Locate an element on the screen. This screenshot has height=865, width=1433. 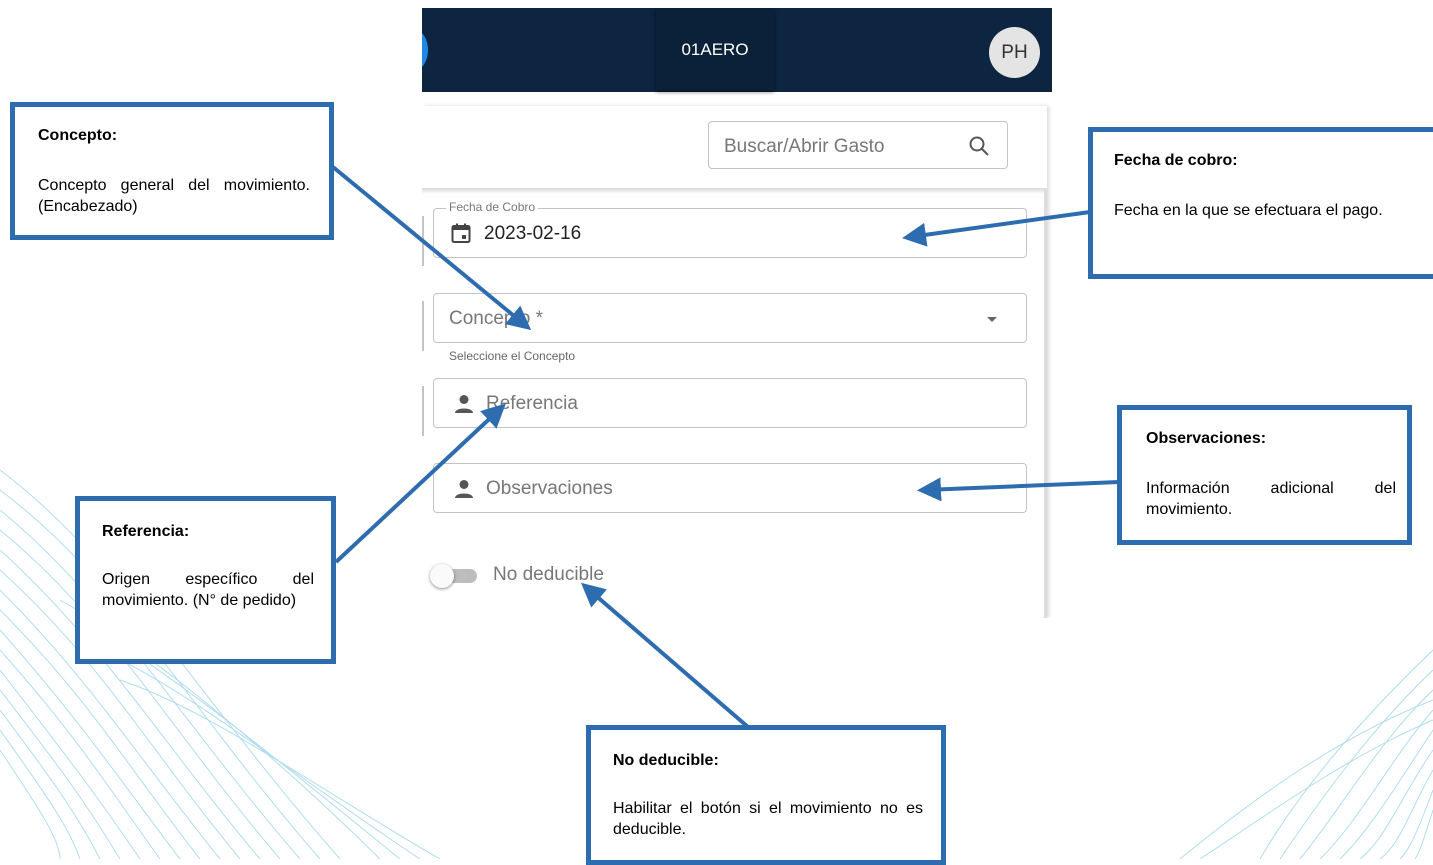
user-avatar: PH is located at coordinates (1014, 52).